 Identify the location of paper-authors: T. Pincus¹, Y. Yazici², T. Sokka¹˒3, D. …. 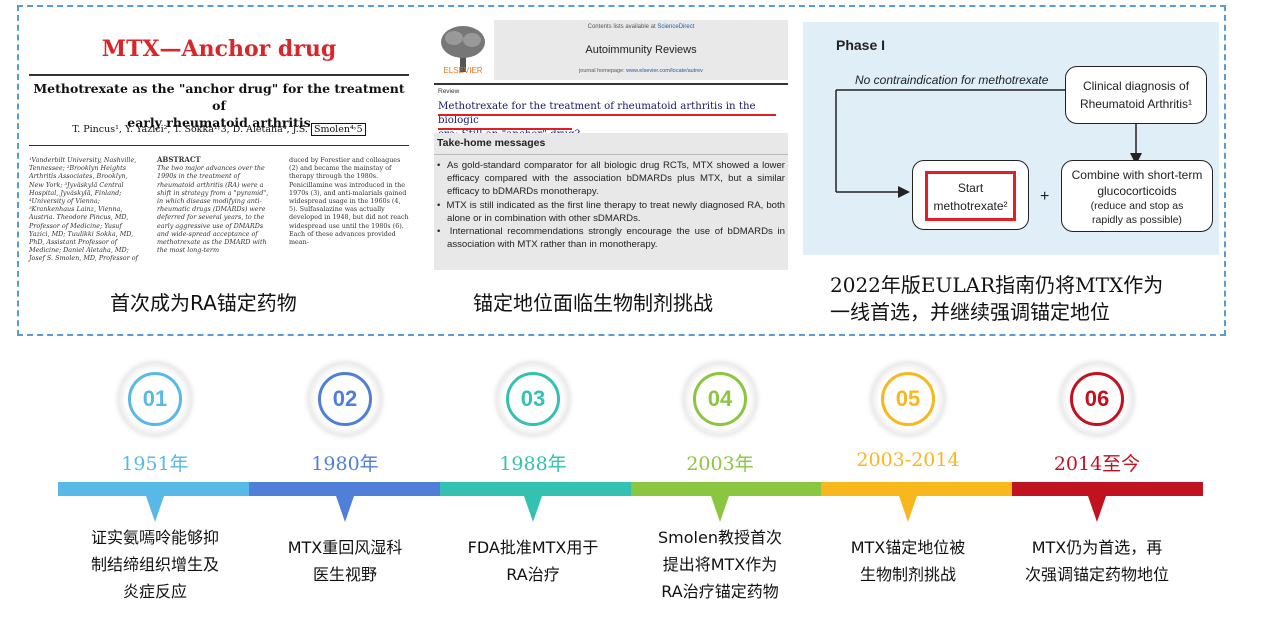
(219, 129).